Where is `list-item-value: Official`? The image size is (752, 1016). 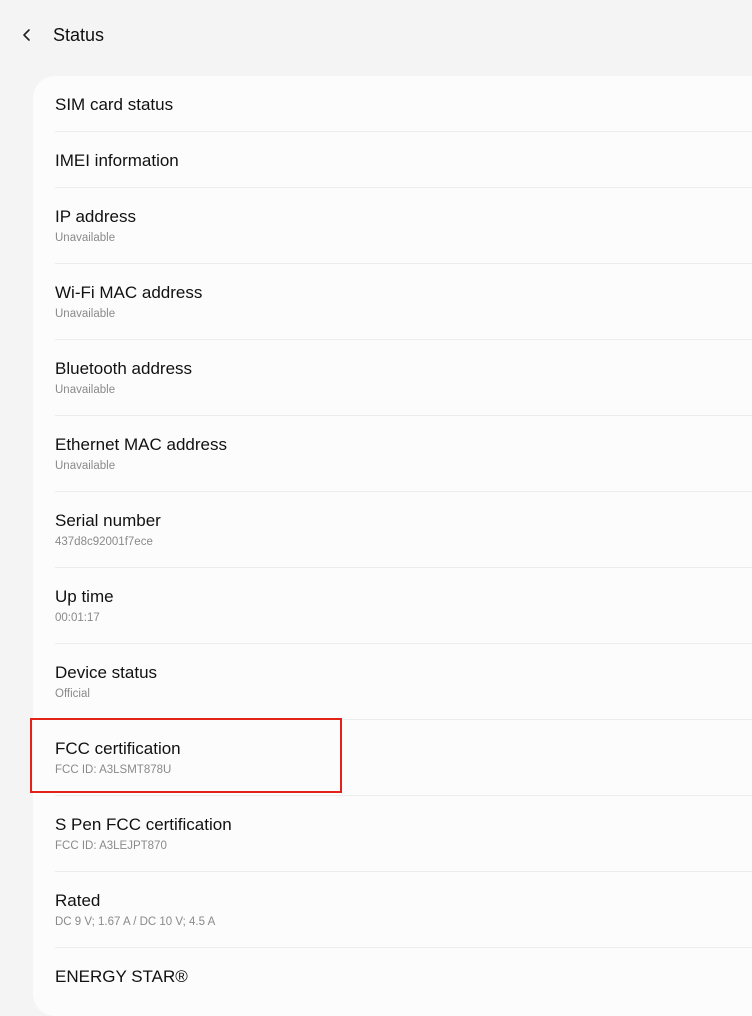 list-item-value: Official is located at coordinates (72, 694).